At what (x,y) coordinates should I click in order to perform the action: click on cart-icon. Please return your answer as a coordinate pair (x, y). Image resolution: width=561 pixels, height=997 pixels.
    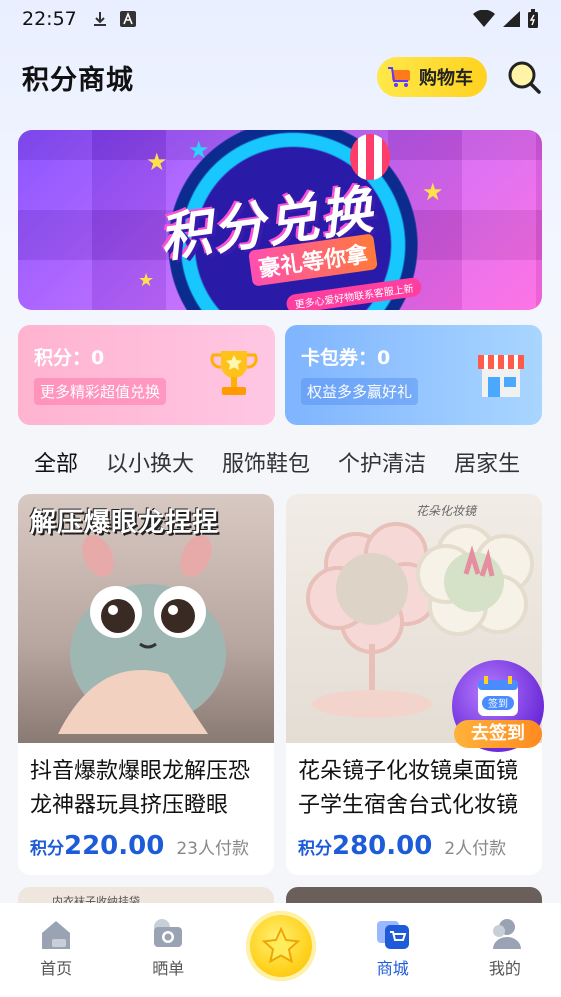
    Looking at the image, I should click on (399, 77).